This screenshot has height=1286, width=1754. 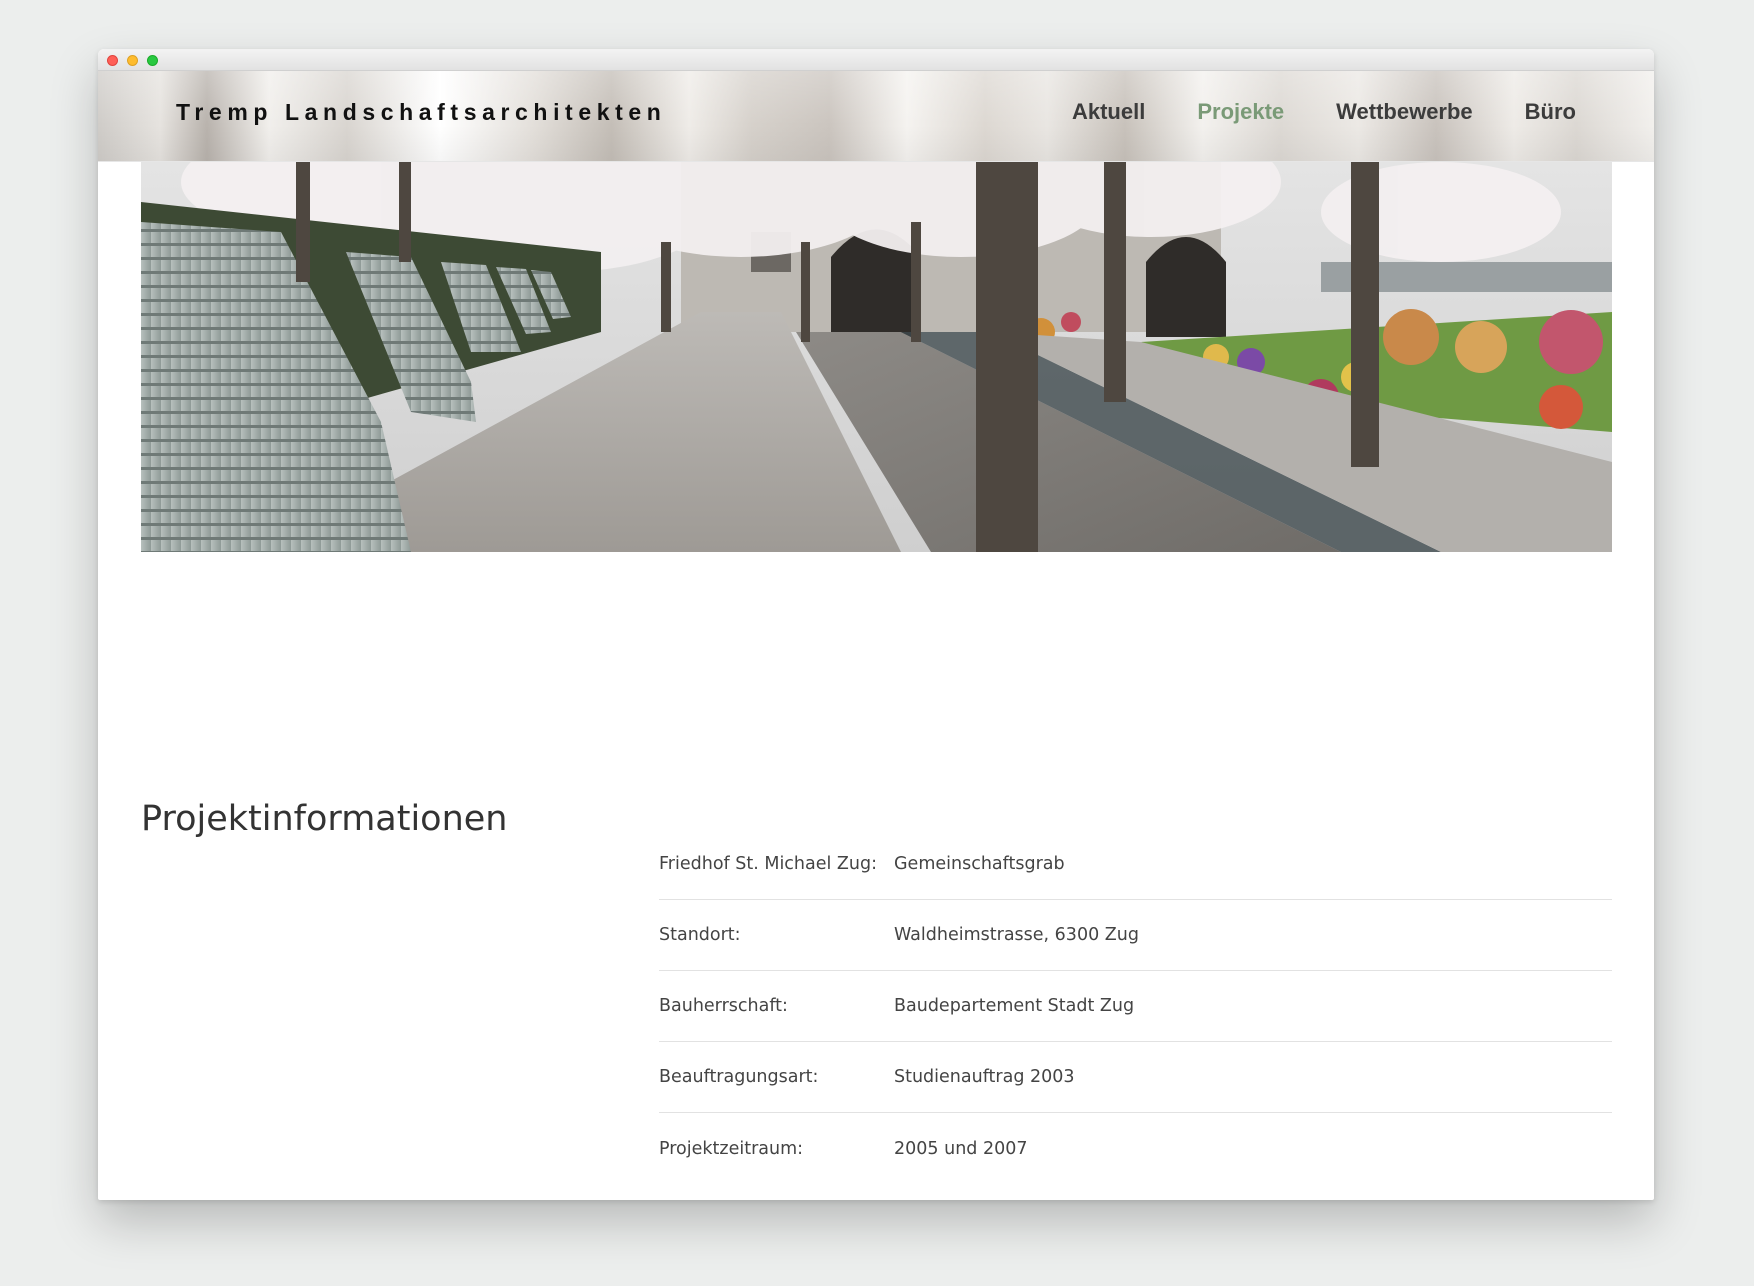 I want to click on nav-item-wettbewerbe: Wettbewerbe, so click(x=1404, y=112).